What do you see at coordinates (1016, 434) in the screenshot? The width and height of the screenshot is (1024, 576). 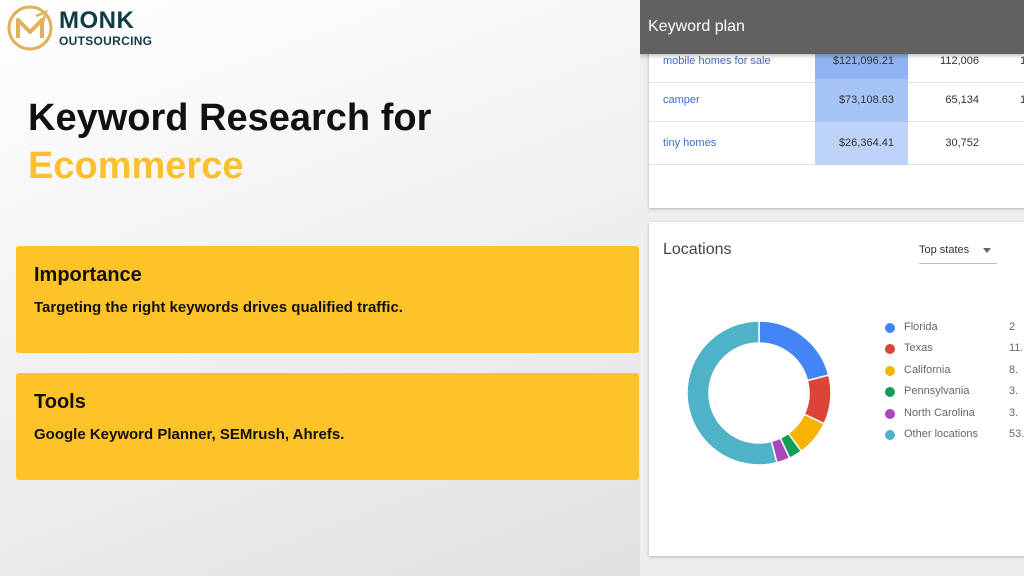 I see `legend-pct: 53.` at bounding box center [1016, 434].